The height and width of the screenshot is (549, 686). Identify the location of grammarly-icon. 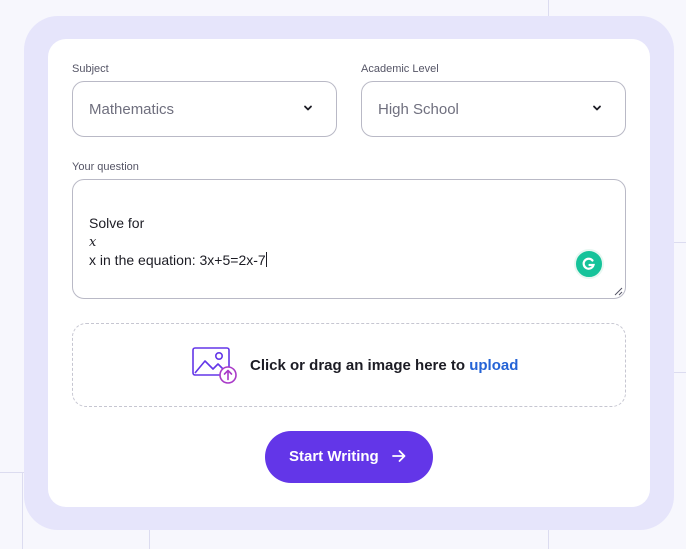
(589, 264).